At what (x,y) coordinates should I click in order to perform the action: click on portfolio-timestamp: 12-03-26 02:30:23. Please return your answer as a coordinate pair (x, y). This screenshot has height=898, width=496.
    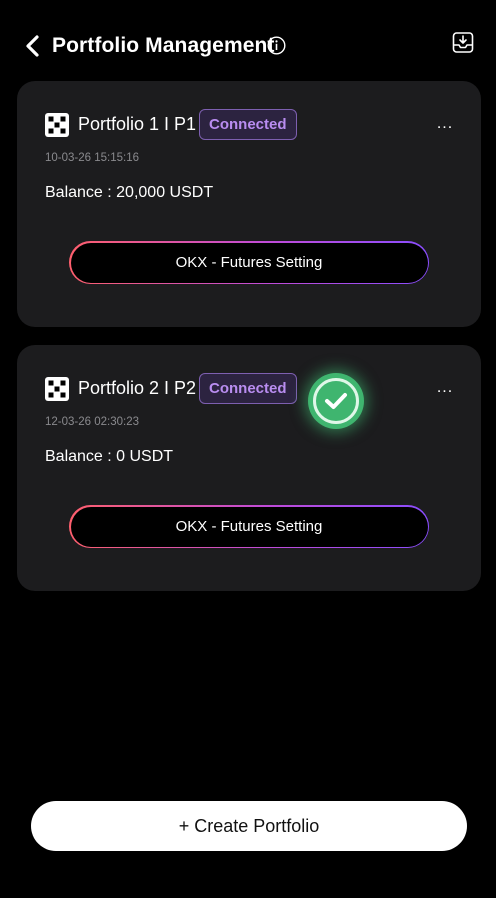
    Looking at the image, I should click on (92, 422).